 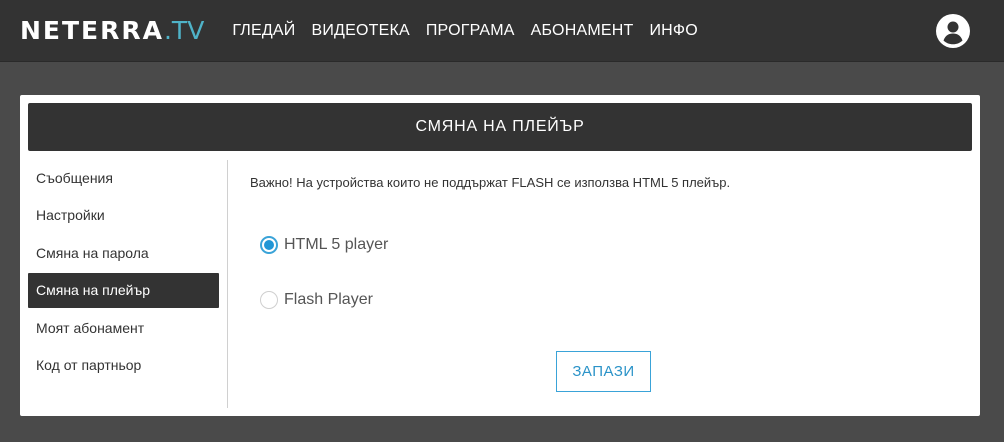 What do you see at coordinates (336, 244) in the screenshot?
I see `html5-radio-label: HTML 5 player` at bounding box center [336, 244].